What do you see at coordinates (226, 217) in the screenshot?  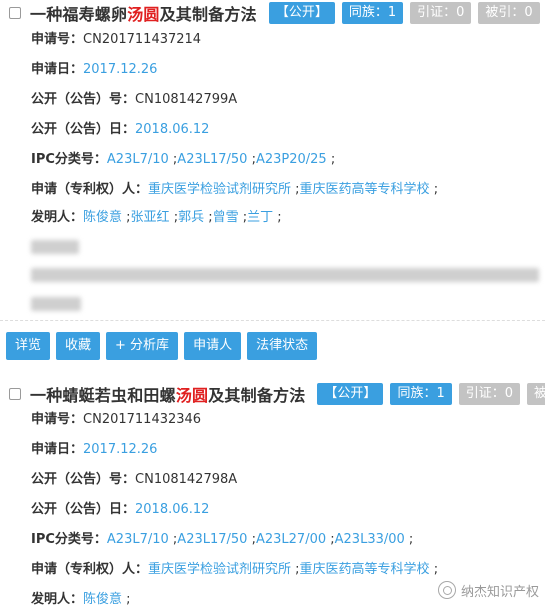 I see `inventor-link: 曾雪` at bounding box center [226, 217].